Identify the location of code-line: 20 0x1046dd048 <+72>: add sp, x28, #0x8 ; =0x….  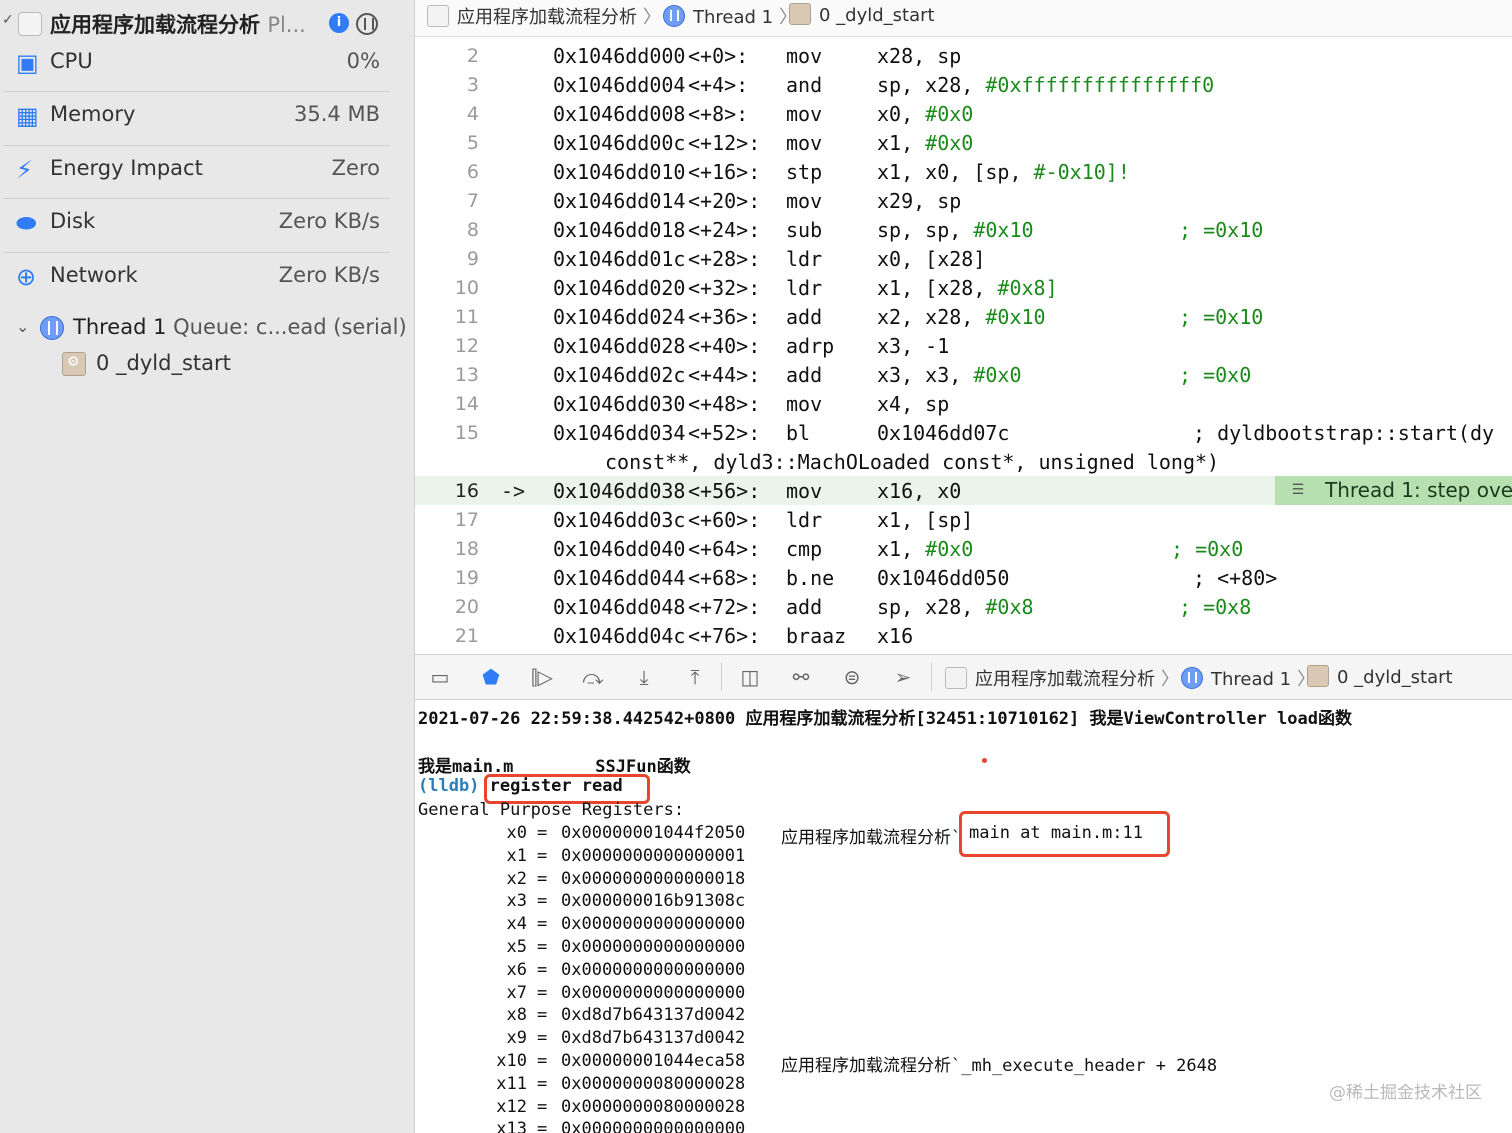
(963, 606).